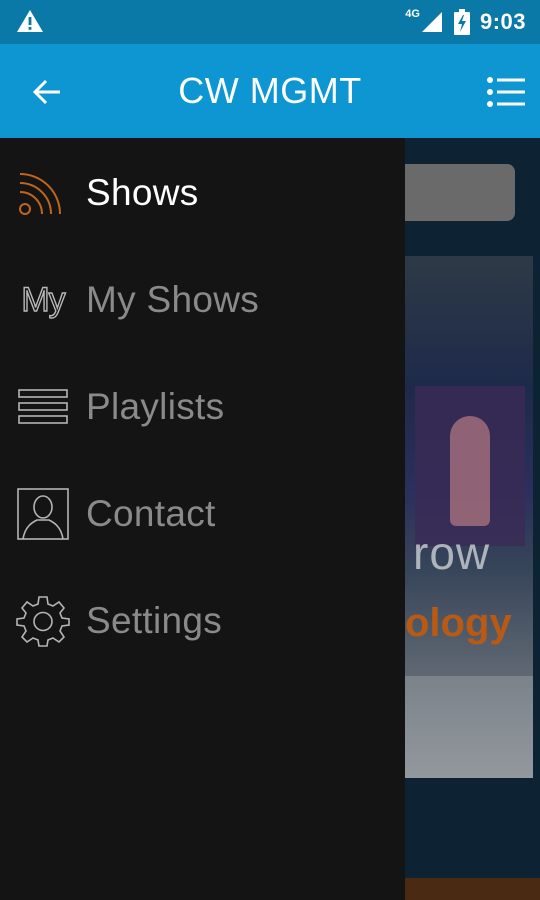 The height and width of the screenshot is (900, 540). What do you see at coordinates (412, 14) in the screenshot?
I see `network-type-label: 4G` at bounding box center [412, 14].